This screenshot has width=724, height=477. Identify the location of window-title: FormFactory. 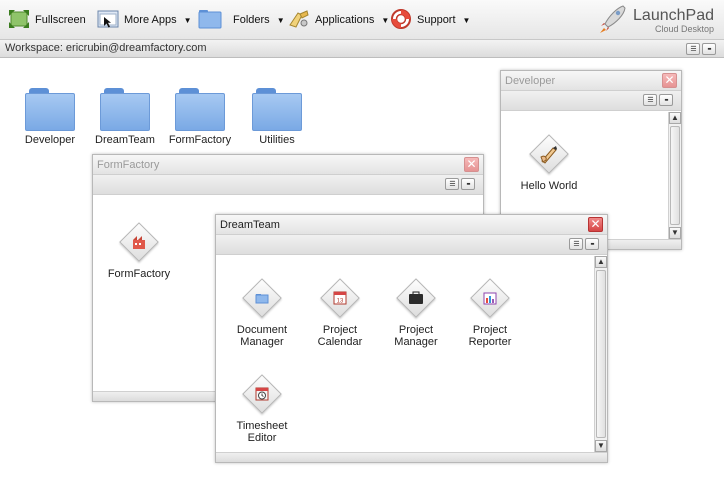
(128, 165).